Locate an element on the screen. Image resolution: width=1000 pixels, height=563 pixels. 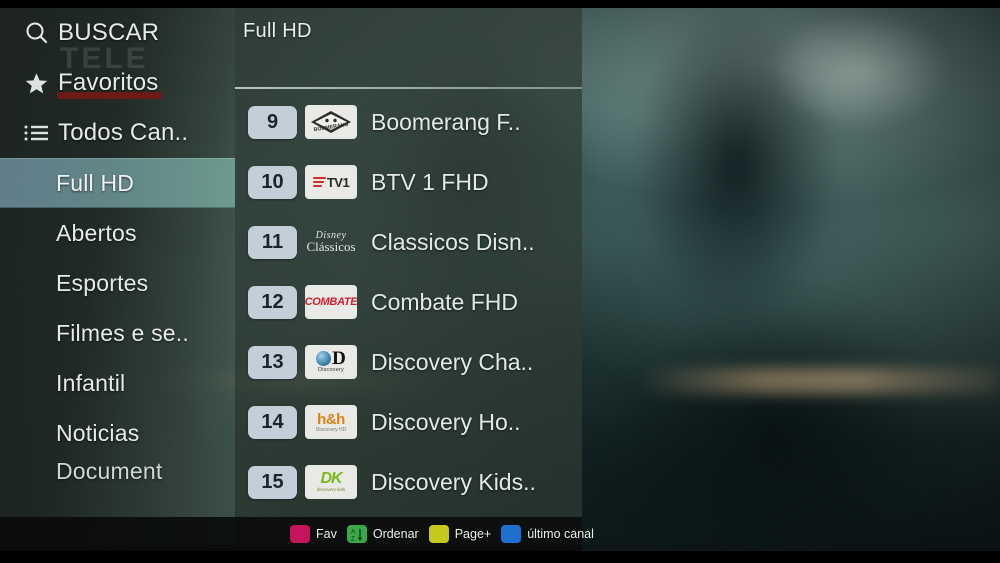
sidebar-item-label: Esportes is located at coordinates (102, 282).